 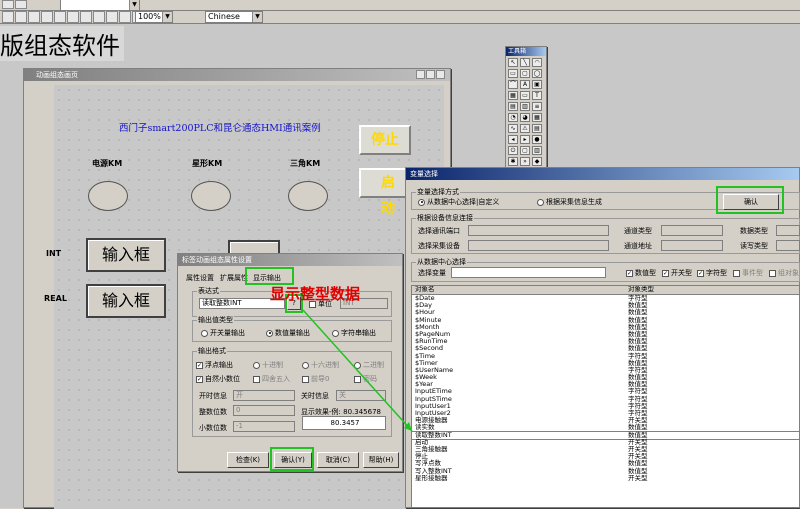 I want to click on arrow-line, so click(x=357, y=370).